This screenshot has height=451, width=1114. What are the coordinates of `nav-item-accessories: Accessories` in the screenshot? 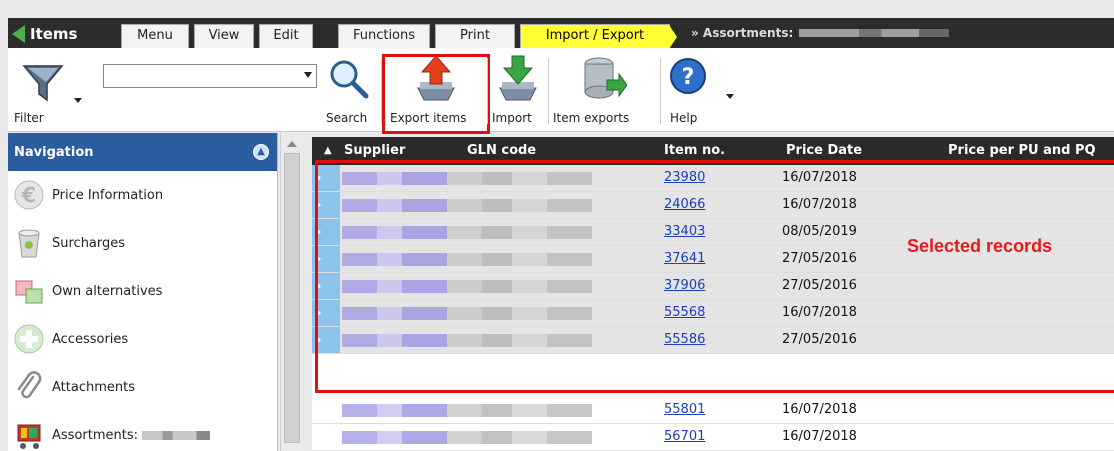 It's located at (142, 339).